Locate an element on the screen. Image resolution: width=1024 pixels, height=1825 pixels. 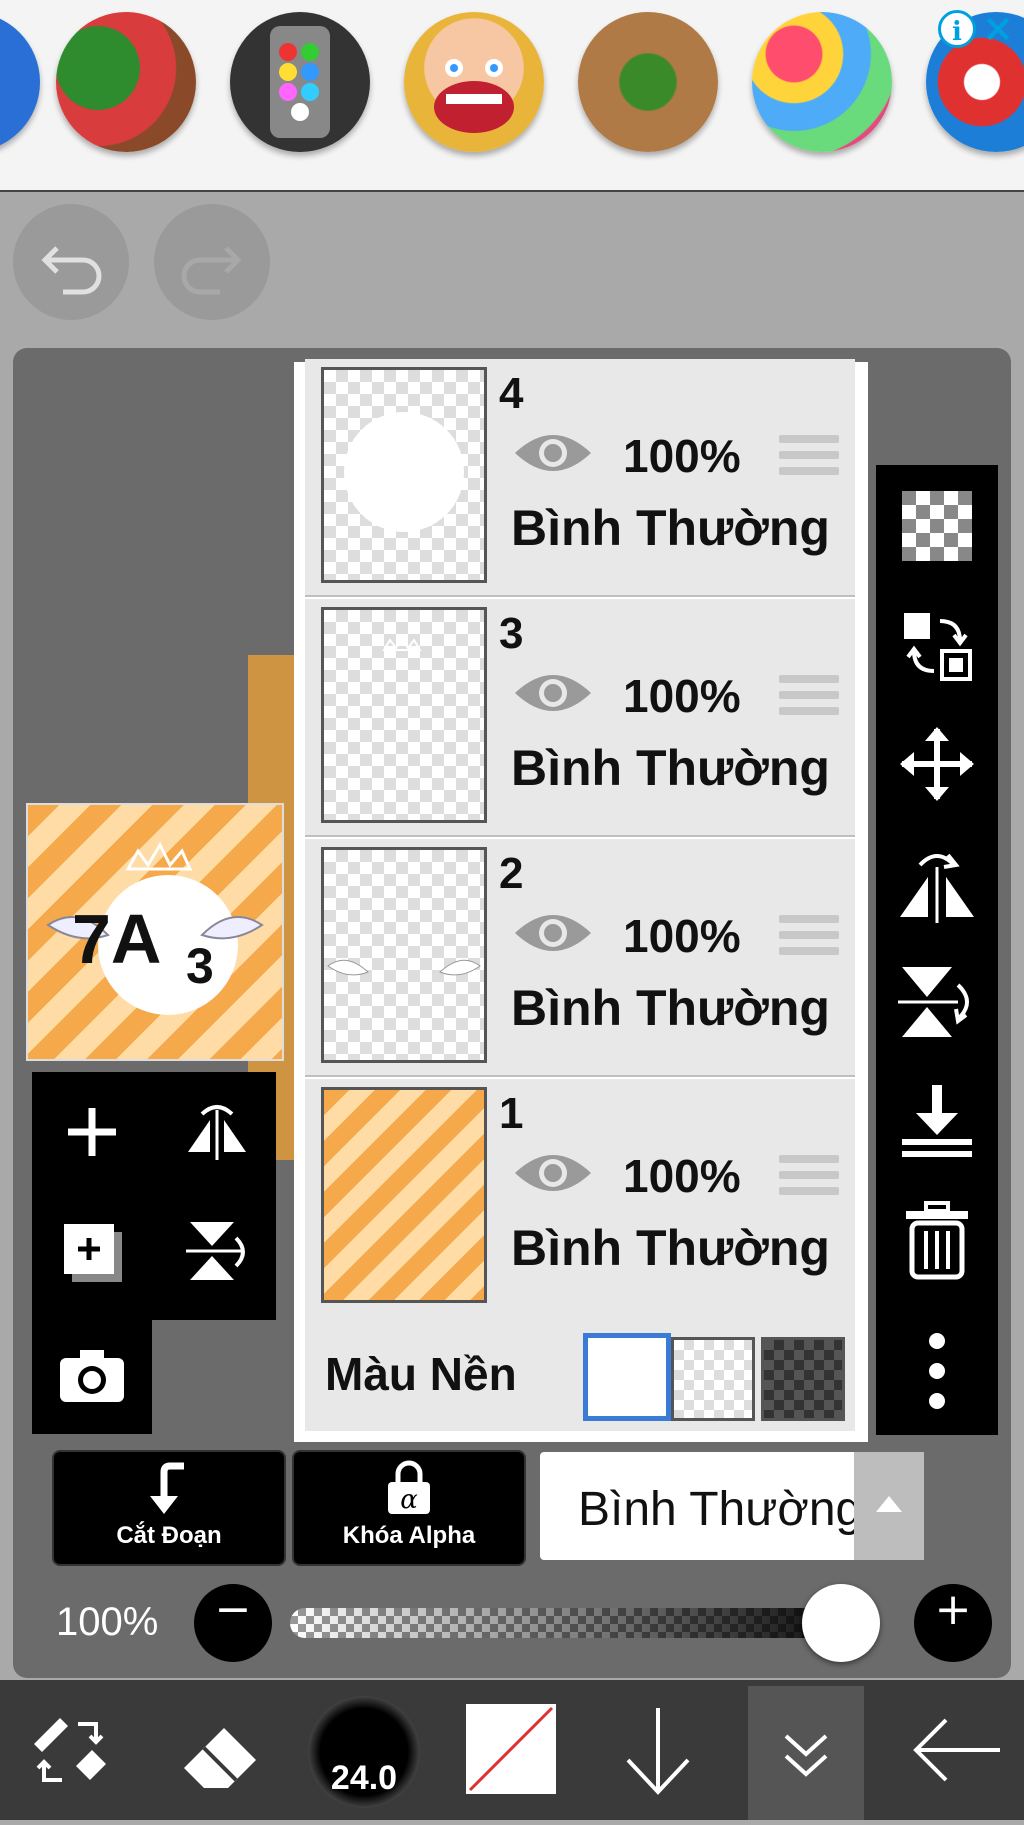
no-color-slash-icon is located at coordinates (511, 1749).